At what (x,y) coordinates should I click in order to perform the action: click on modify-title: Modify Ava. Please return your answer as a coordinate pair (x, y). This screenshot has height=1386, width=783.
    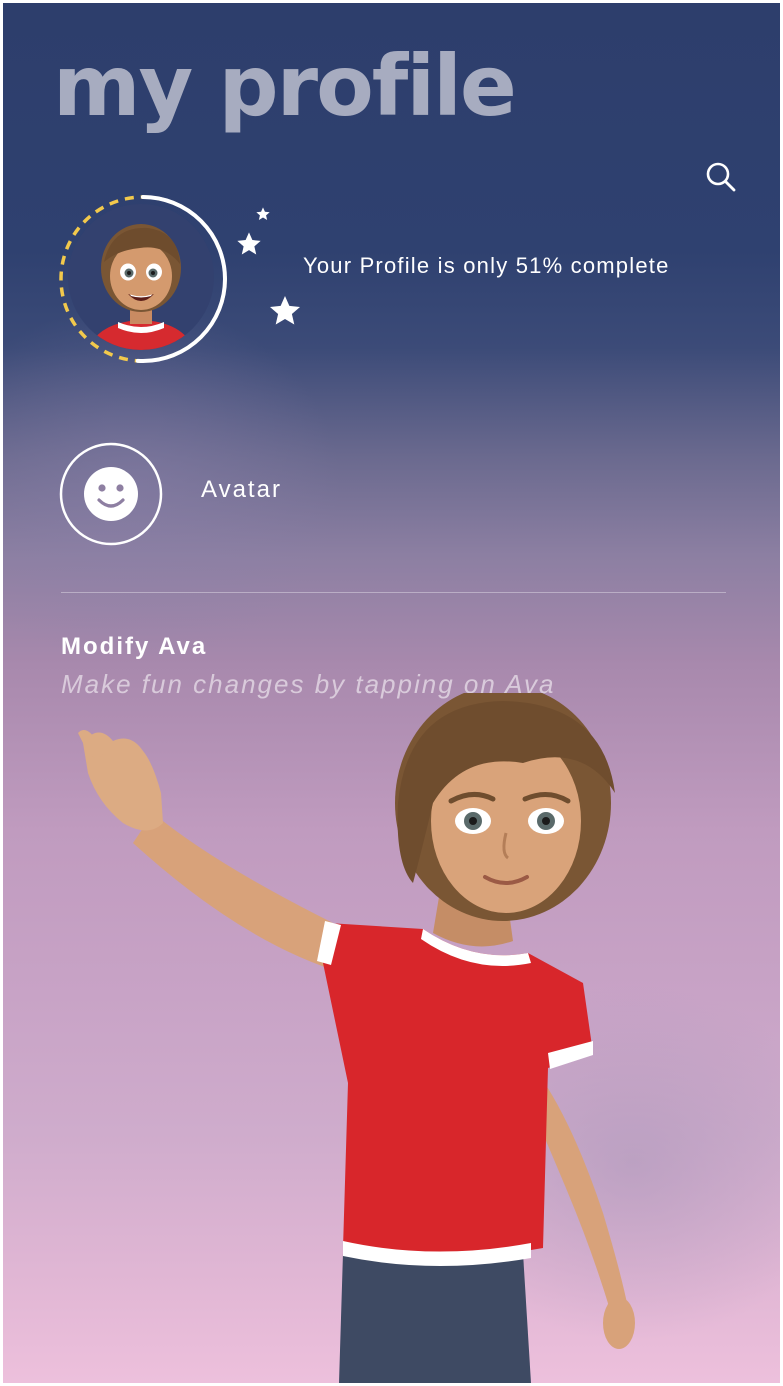
    Looking at the image, I should click on (134, 646).